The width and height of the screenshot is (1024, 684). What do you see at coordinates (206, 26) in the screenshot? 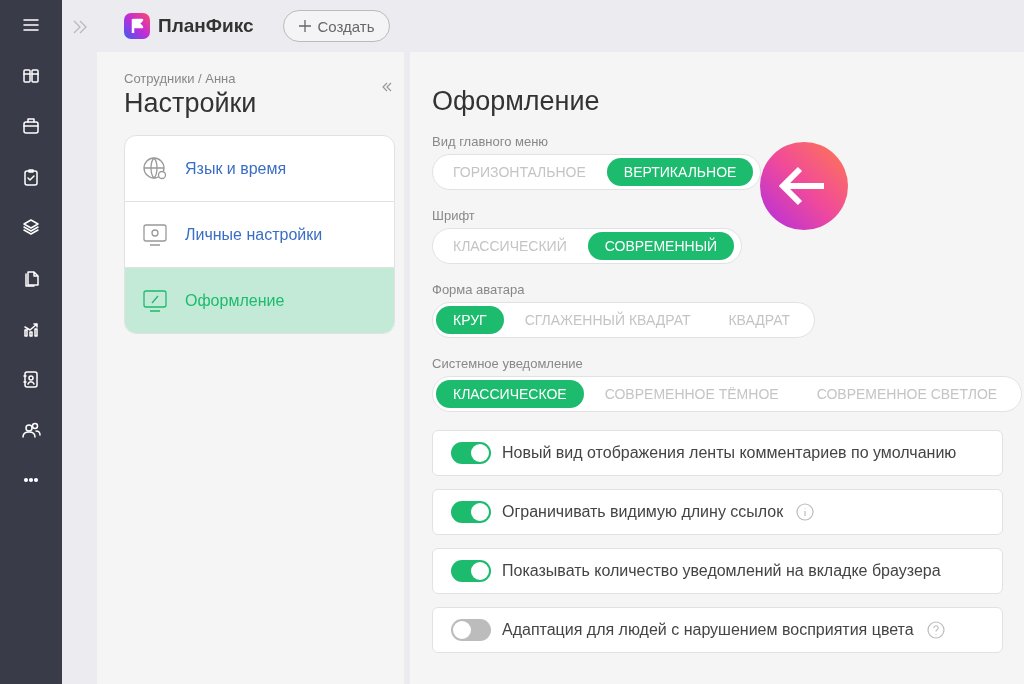
I see `logo-text: ПланФикс` at bounding box center [206, 26].